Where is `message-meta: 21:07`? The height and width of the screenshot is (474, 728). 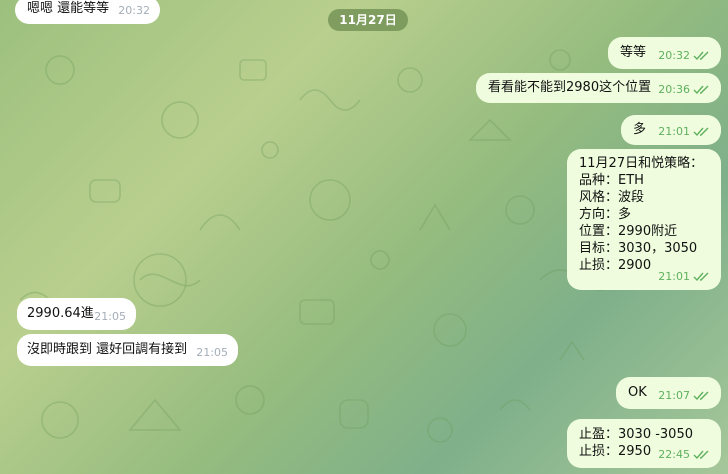 message-meta: 21:07 is located at coordinates (684, 395).